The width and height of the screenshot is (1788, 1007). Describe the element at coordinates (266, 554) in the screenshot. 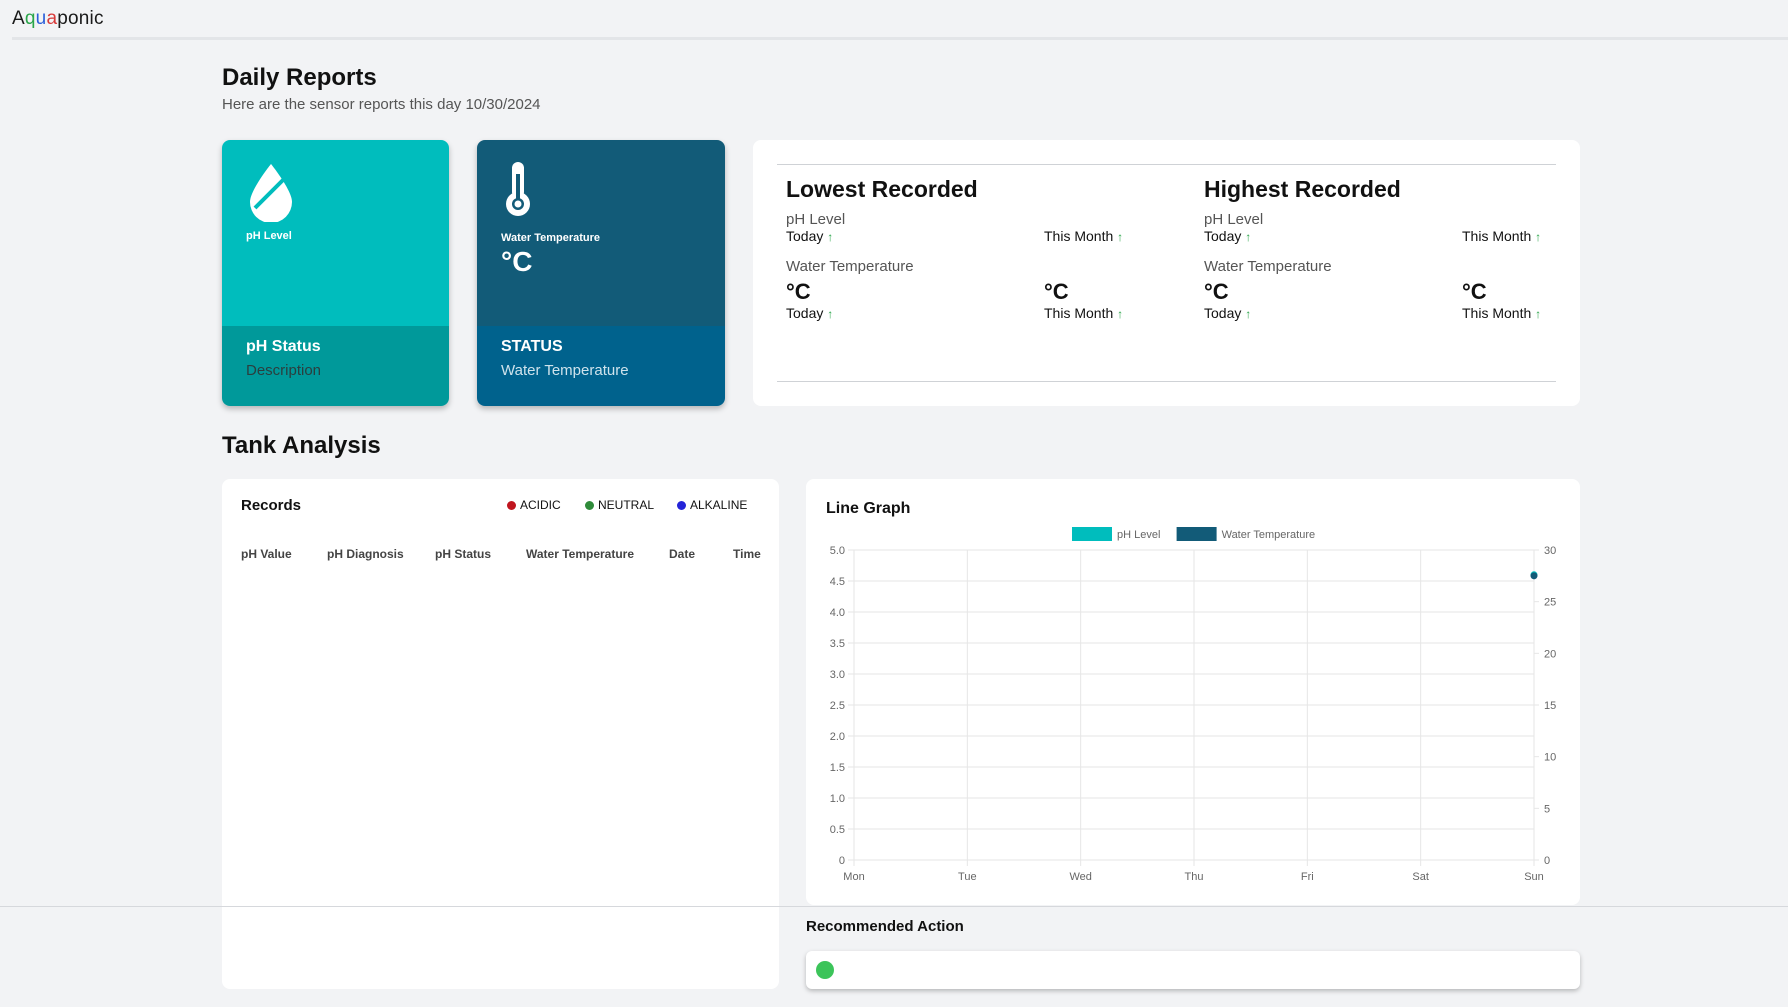

I see `column-header-ph-value: pH Value` at that location.